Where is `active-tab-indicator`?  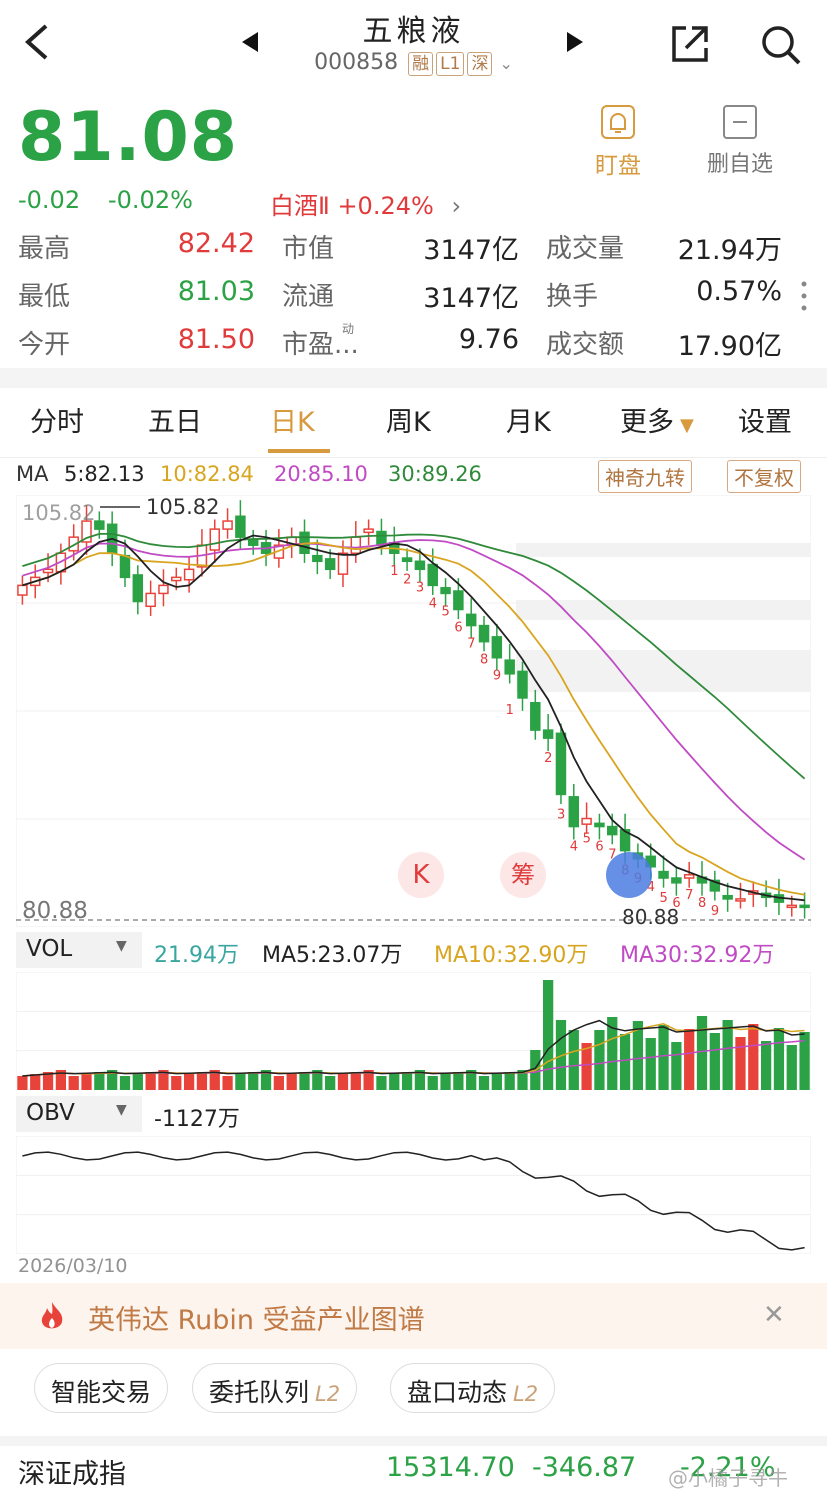 active-tab-indicator is located at coordinates (299, 451).